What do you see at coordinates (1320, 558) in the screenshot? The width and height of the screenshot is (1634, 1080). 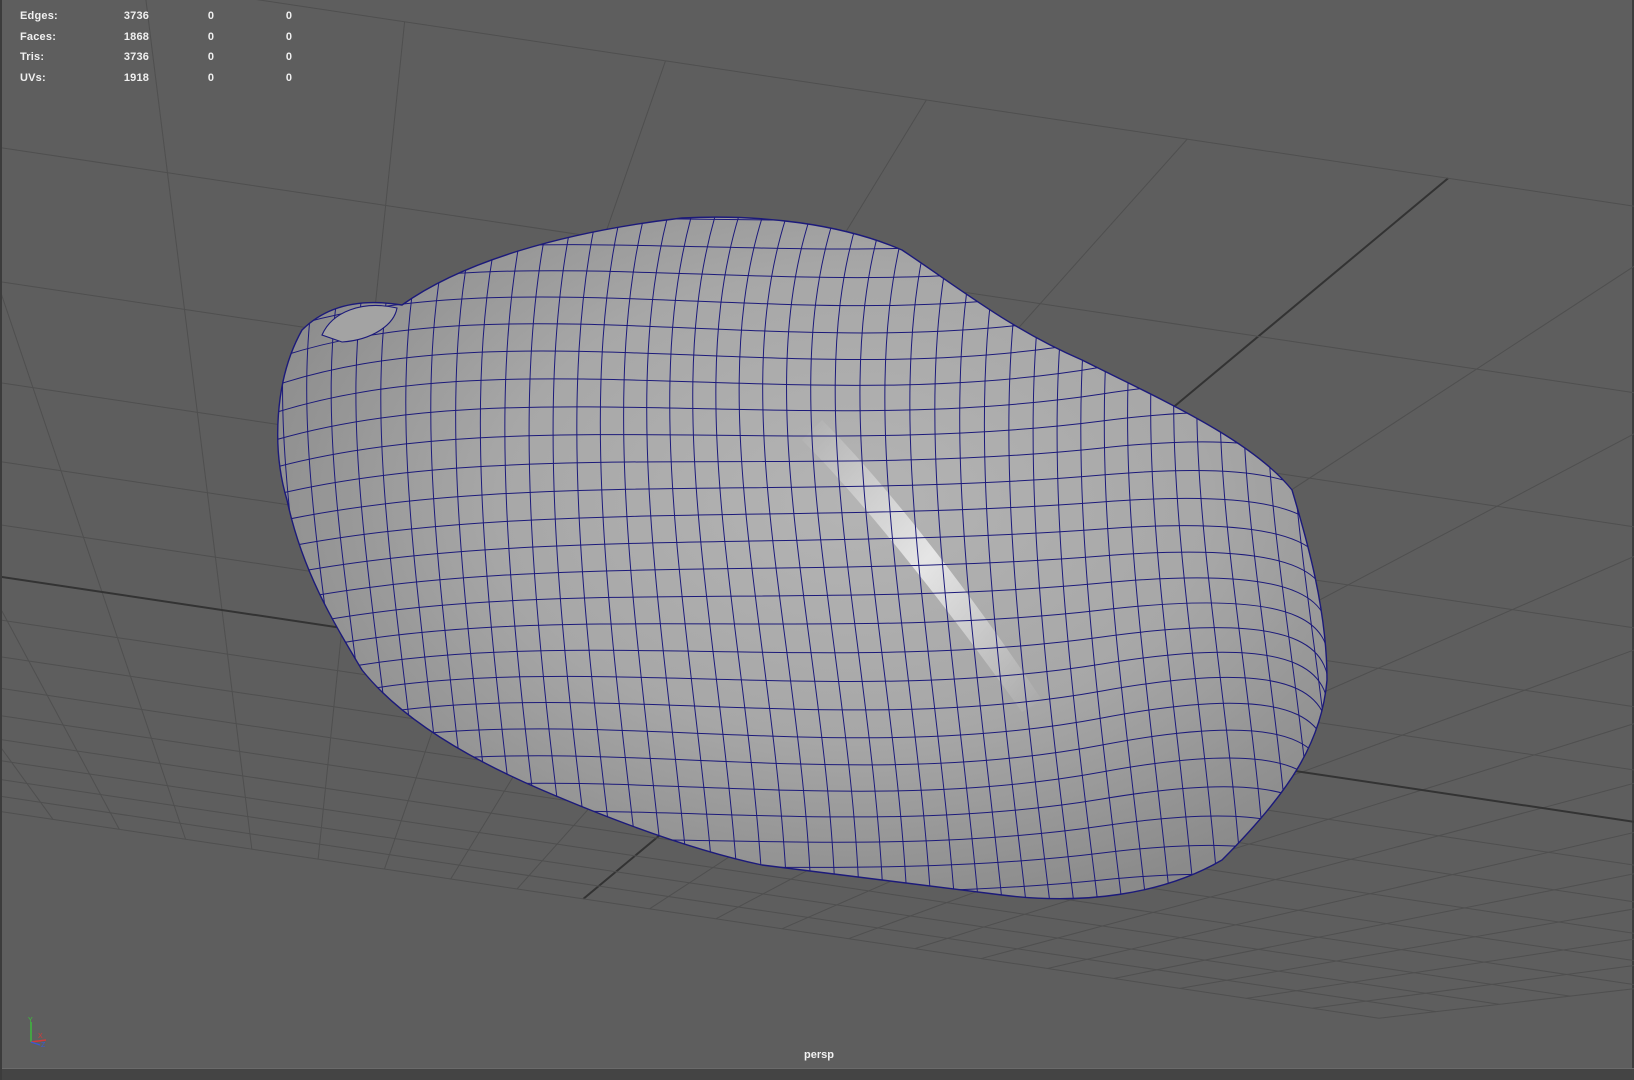 I see `wire-edge-ring` at bounding box center [1320, 558].